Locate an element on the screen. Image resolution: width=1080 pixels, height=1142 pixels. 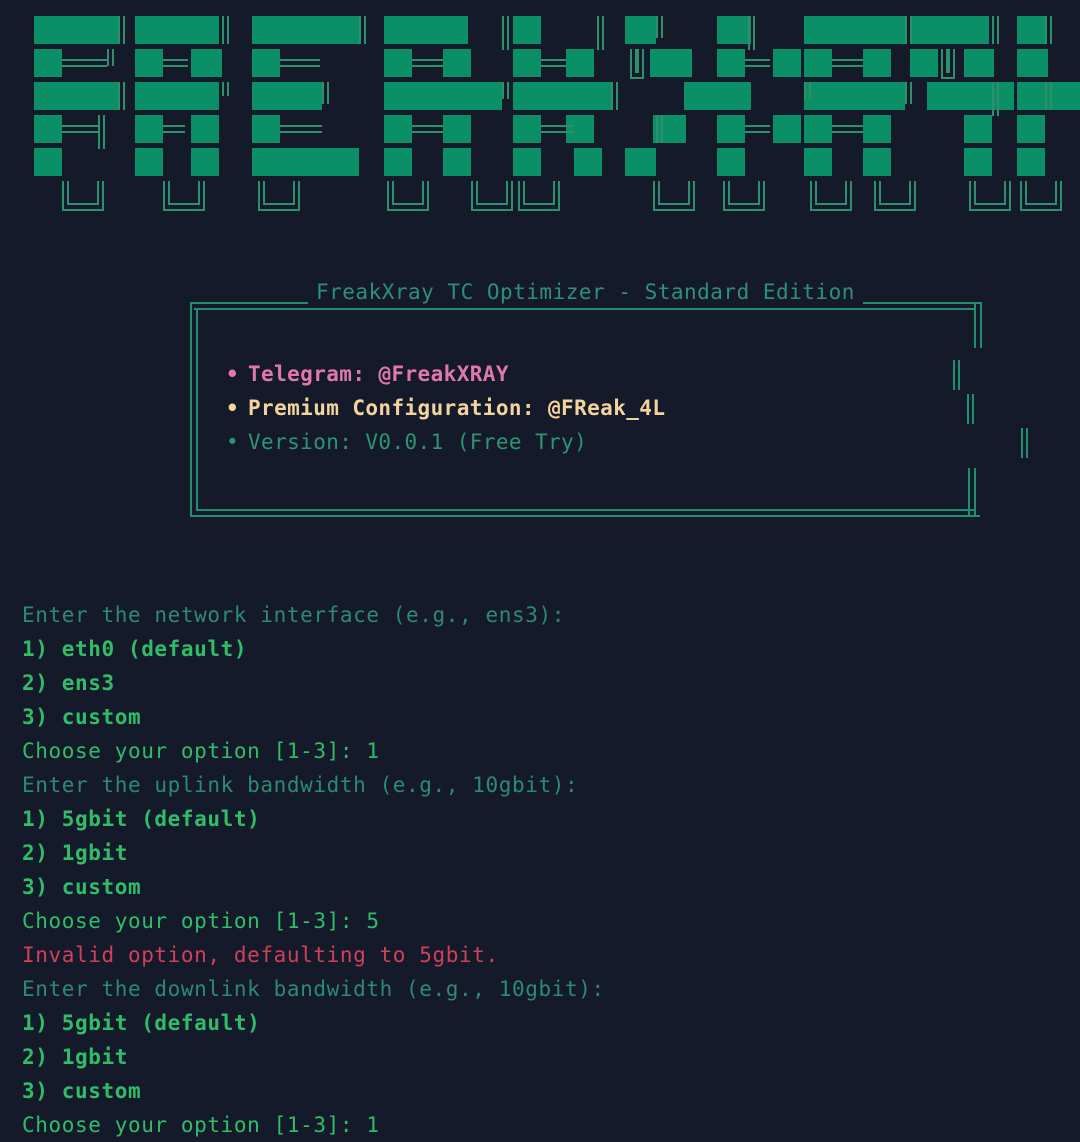
info-item-telegram: • Telegram: @FreakXRAY is located at coordinates (367, 374).